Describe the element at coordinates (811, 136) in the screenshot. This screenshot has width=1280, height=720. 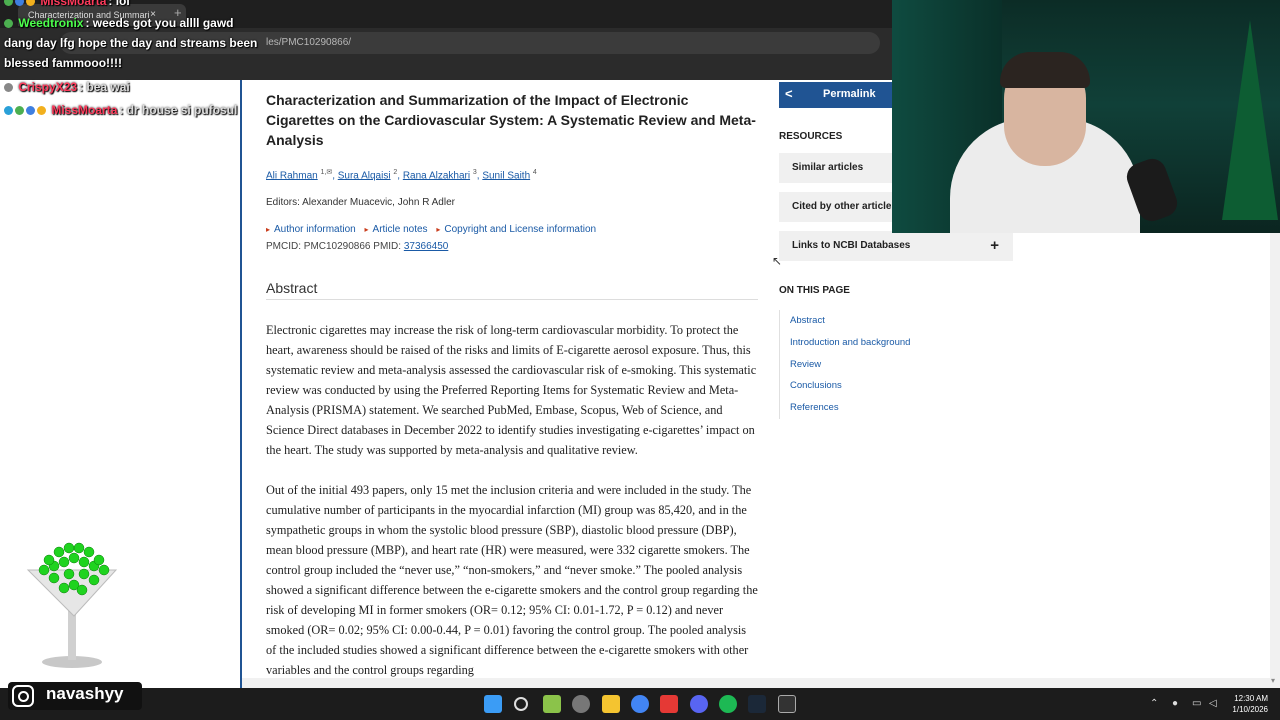
I see `resources-heading: RESOURCES` at that location.